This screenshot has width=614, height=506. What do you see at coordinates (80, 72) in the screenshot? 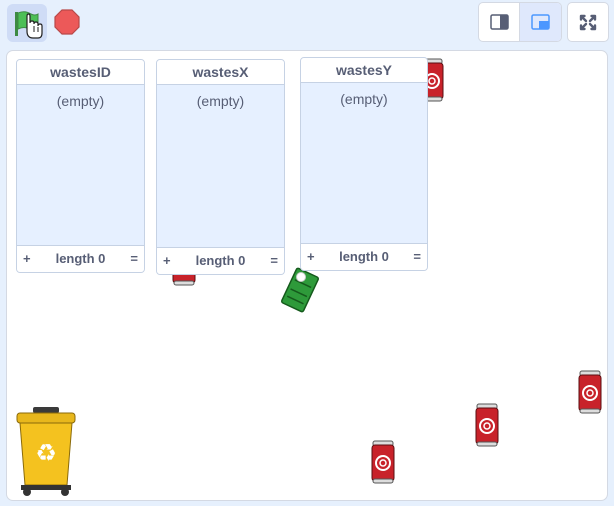
I see `list-title: wastesID` at bounding box center [80, 72].